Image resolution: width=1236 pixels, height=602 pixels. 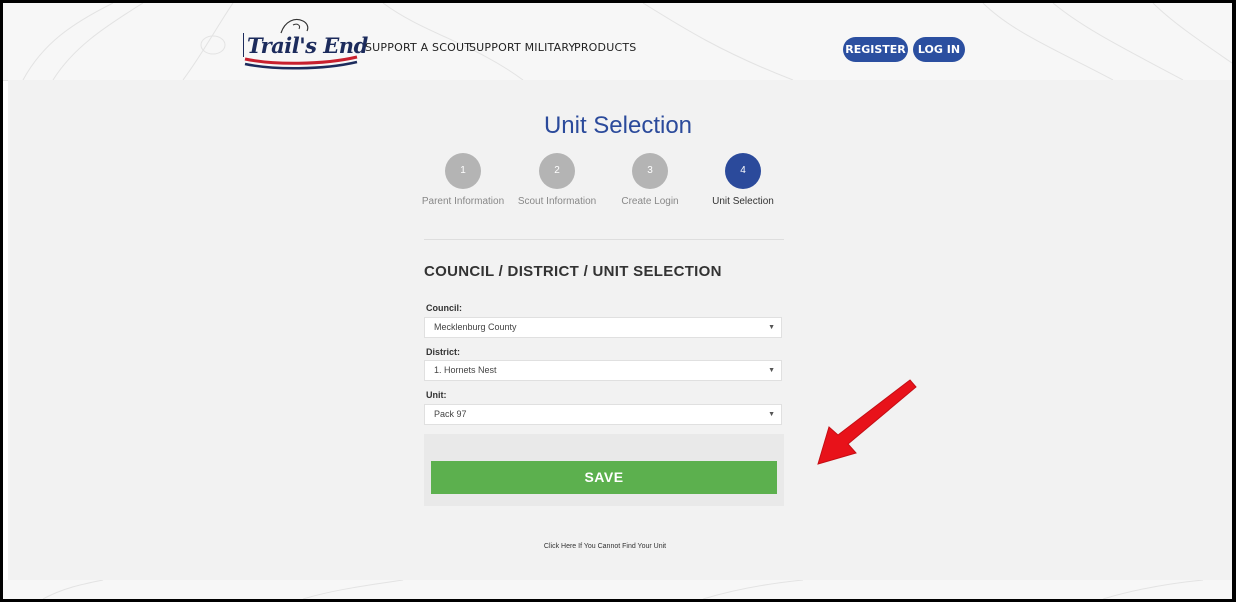 What do you see at coordinates (557, 201) in the screenshot?
I see `step-2-label: Scout Information` at bounding box center [557, 201].